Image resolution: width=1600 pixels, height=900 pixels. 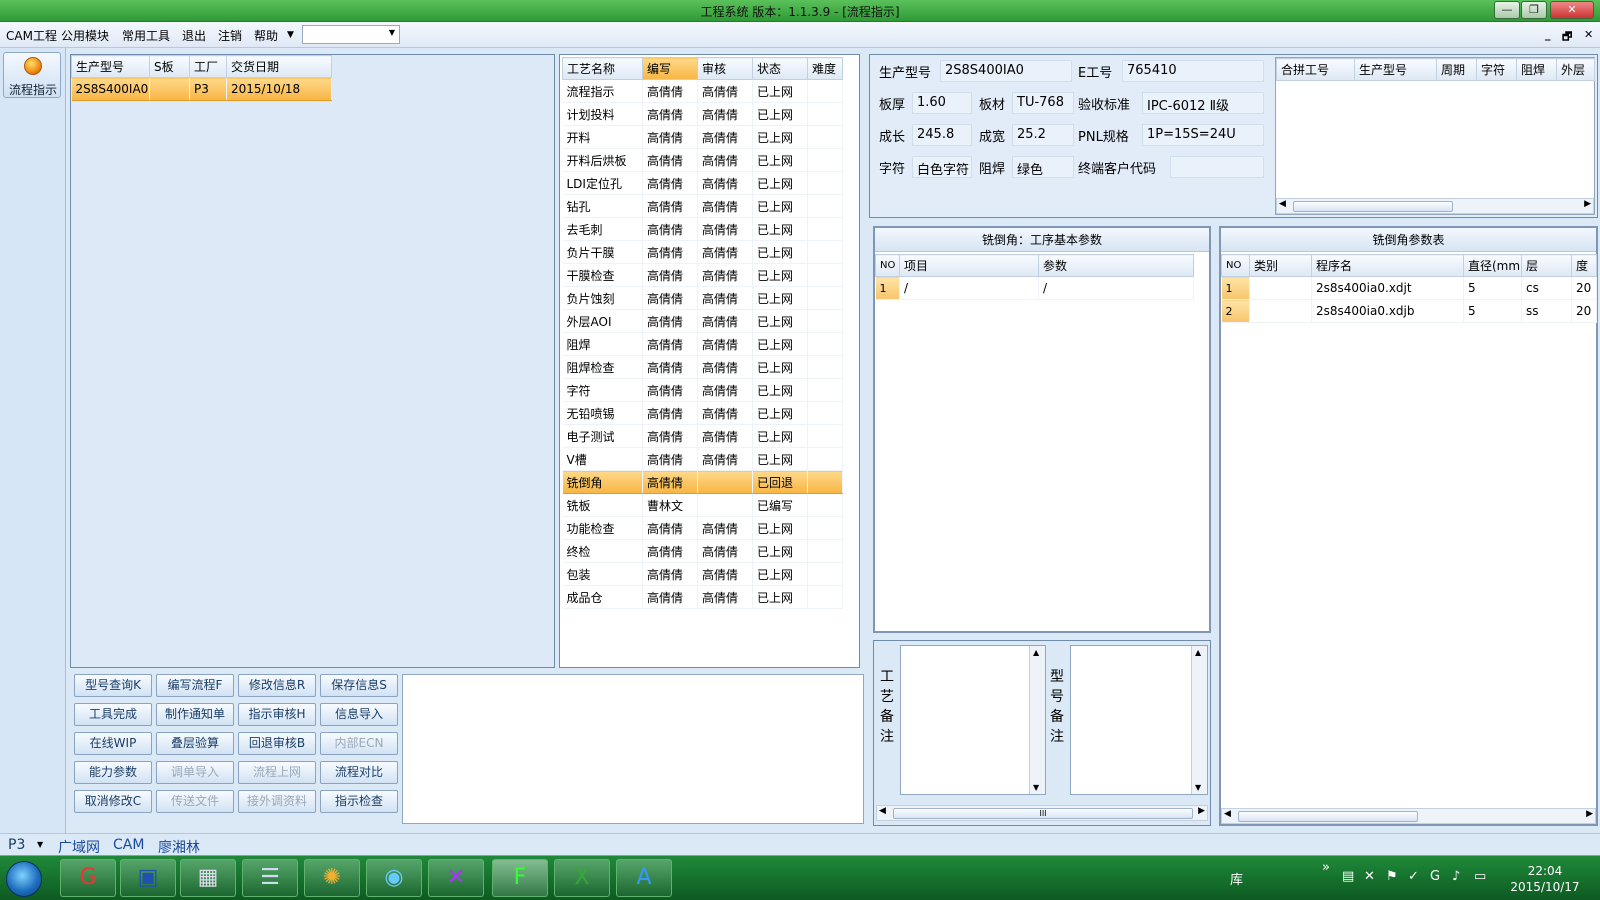 What do you see at coordinates (1496, 69) in the screenshot?
I see `col-merge-char: 字符` at bounding box center [1496, 69].